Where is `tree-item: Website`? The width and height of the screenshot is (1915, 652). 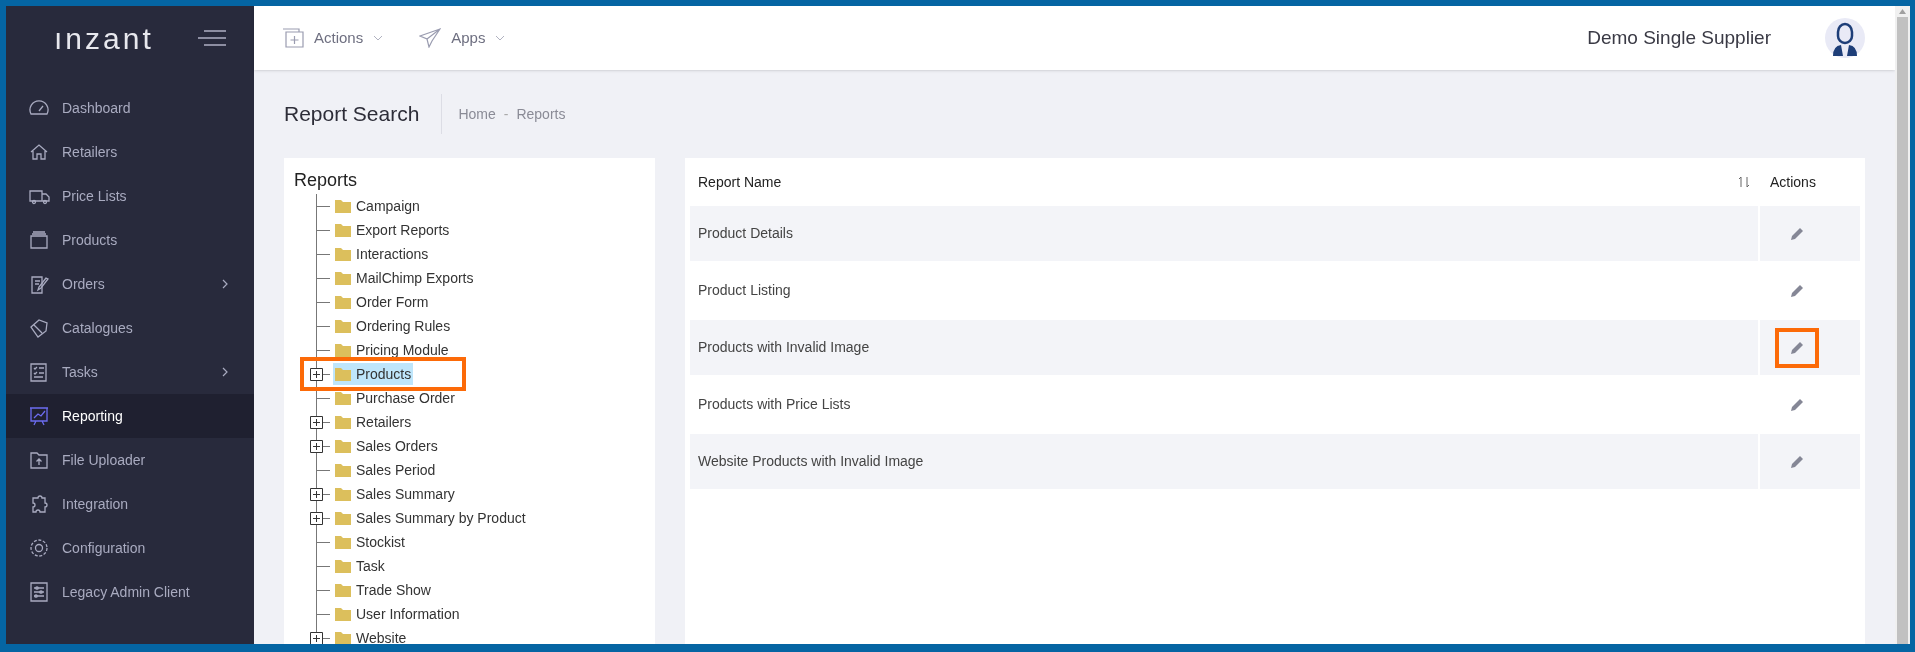 tree-item: Website is located at coordinates (358, 635).